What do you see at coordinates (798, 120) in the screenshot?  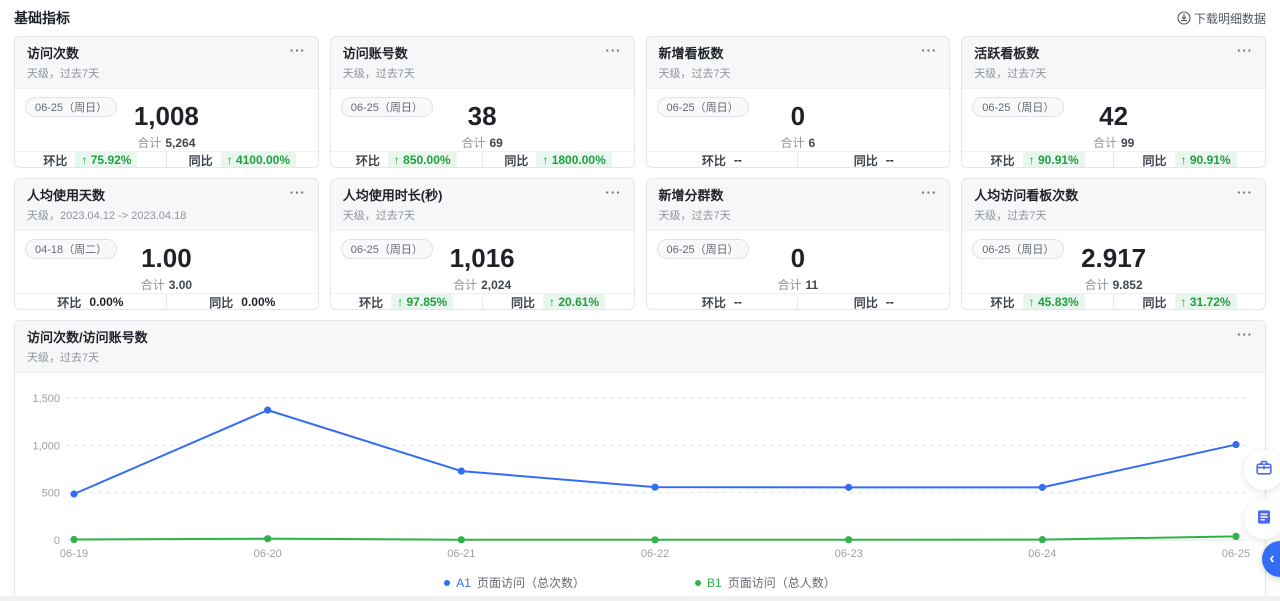 I see `metric-card-body: 06-25（周日） 0 合计 6` at bounding box center [798, 120].